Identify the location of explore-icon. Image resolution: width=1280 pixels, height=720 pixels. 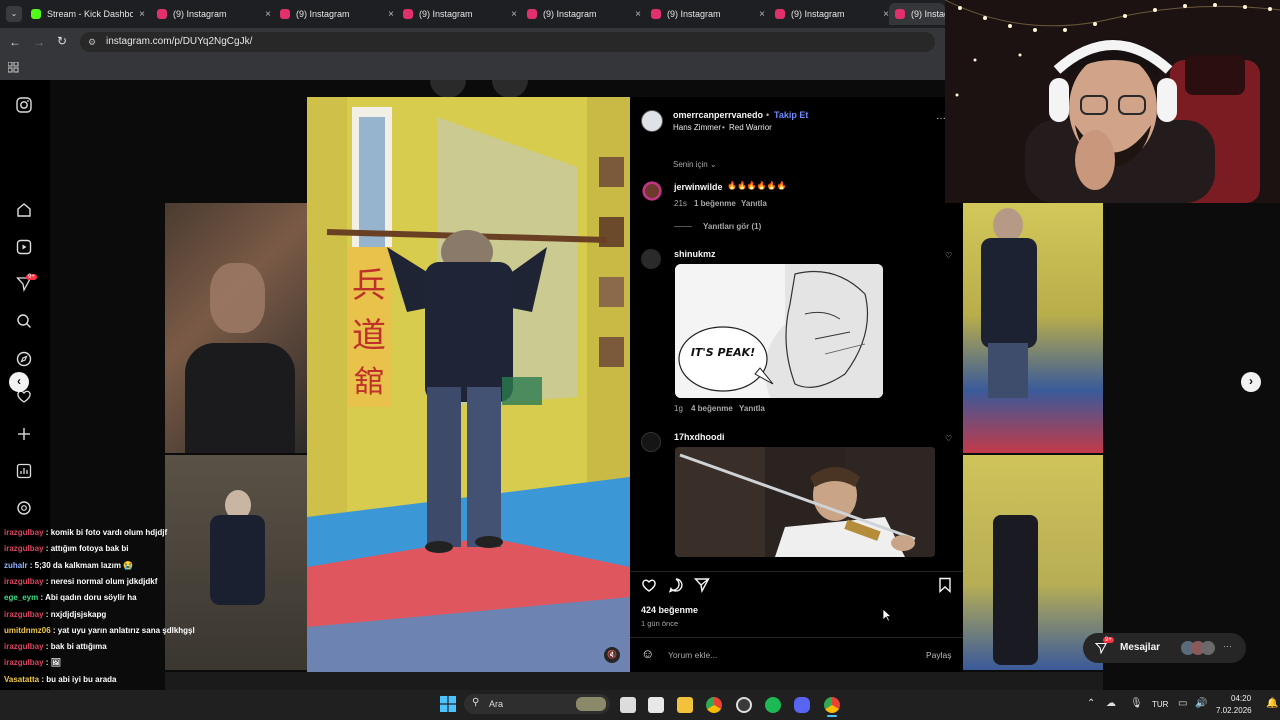
(24, 359).